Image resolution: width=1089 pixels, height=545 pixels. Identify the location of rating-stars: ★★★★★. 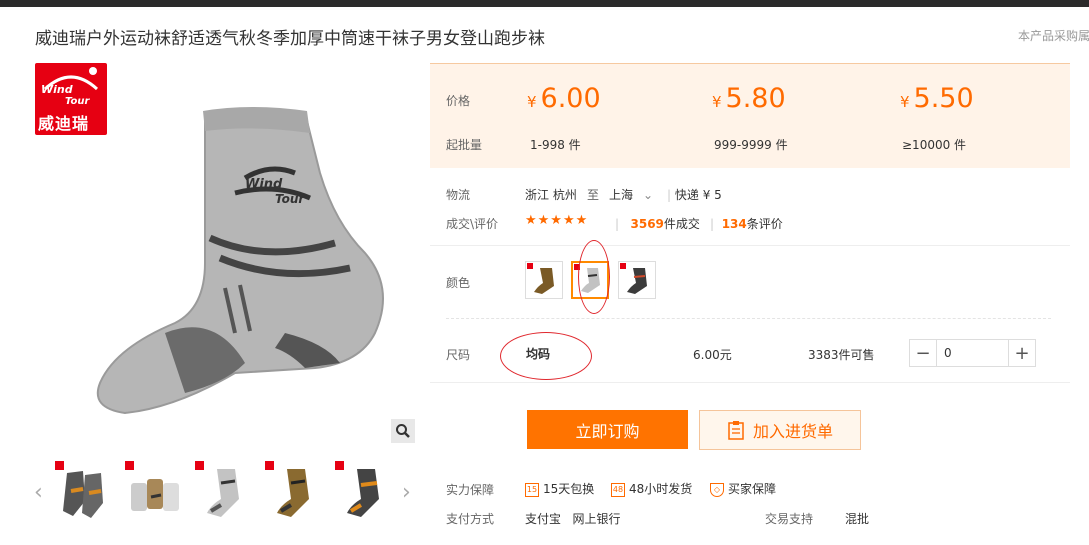
(557, 220).